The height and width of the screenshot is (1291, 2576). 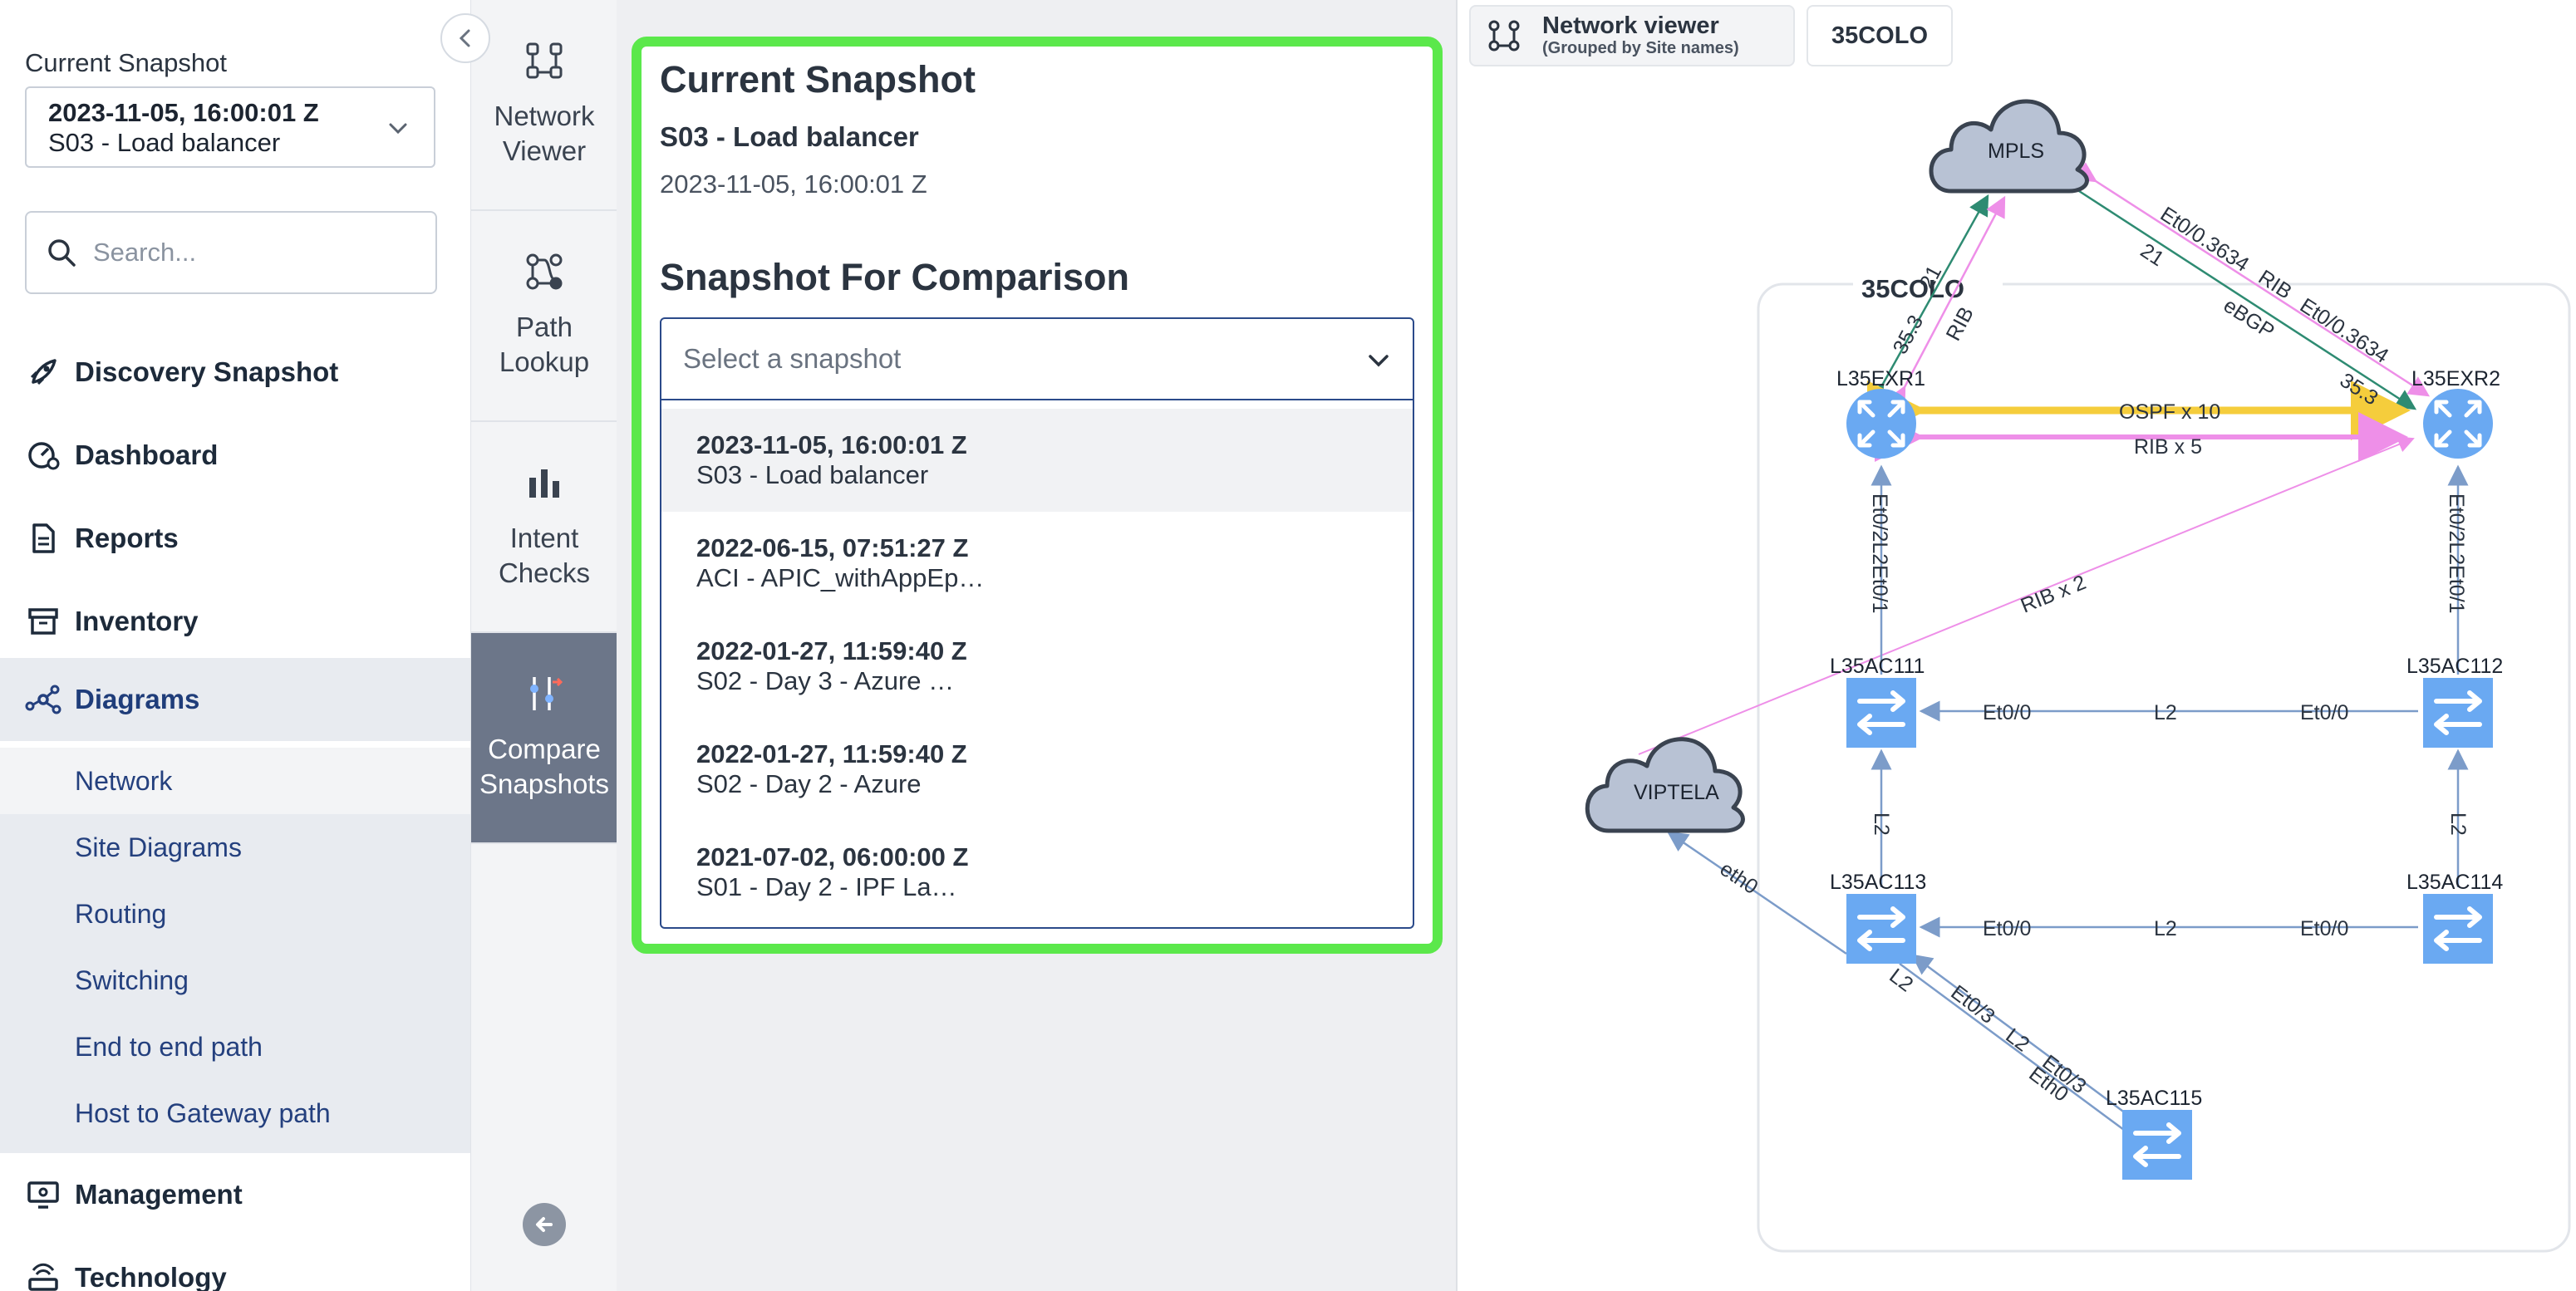 What do you see at coordinates (43, 1275) in the screenshot?
I see `router-icon` at bounding box center [43, 1275].